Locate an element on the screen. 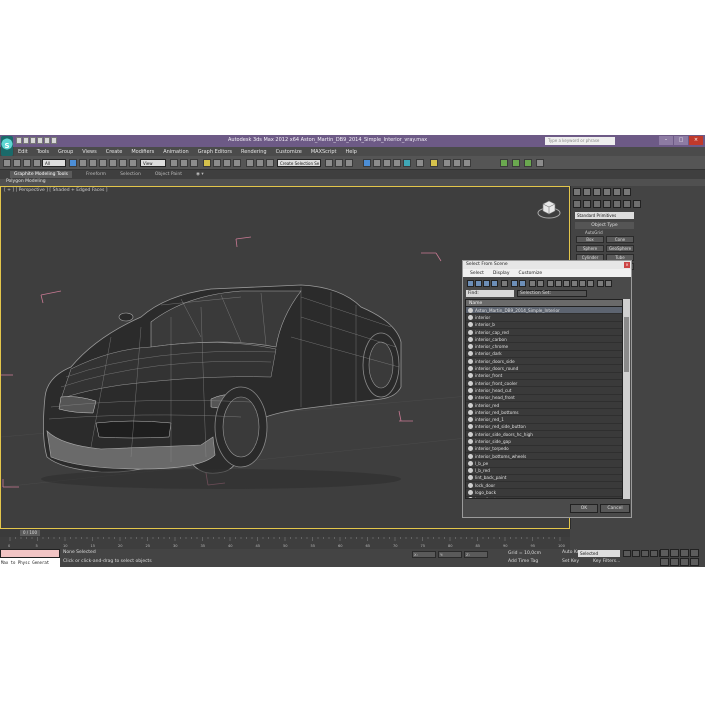 The width and height of the screenshot is (705, 705). link-icon is located at coordinates (27, 163).